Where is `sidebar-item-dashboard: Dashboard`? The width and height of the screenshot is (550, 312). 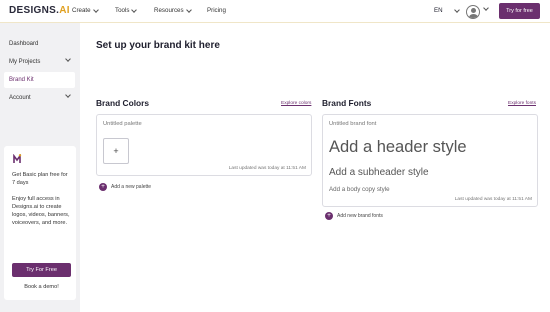
sidebar-item-dashboard: Dashboard is located at coordinates (40, 44).